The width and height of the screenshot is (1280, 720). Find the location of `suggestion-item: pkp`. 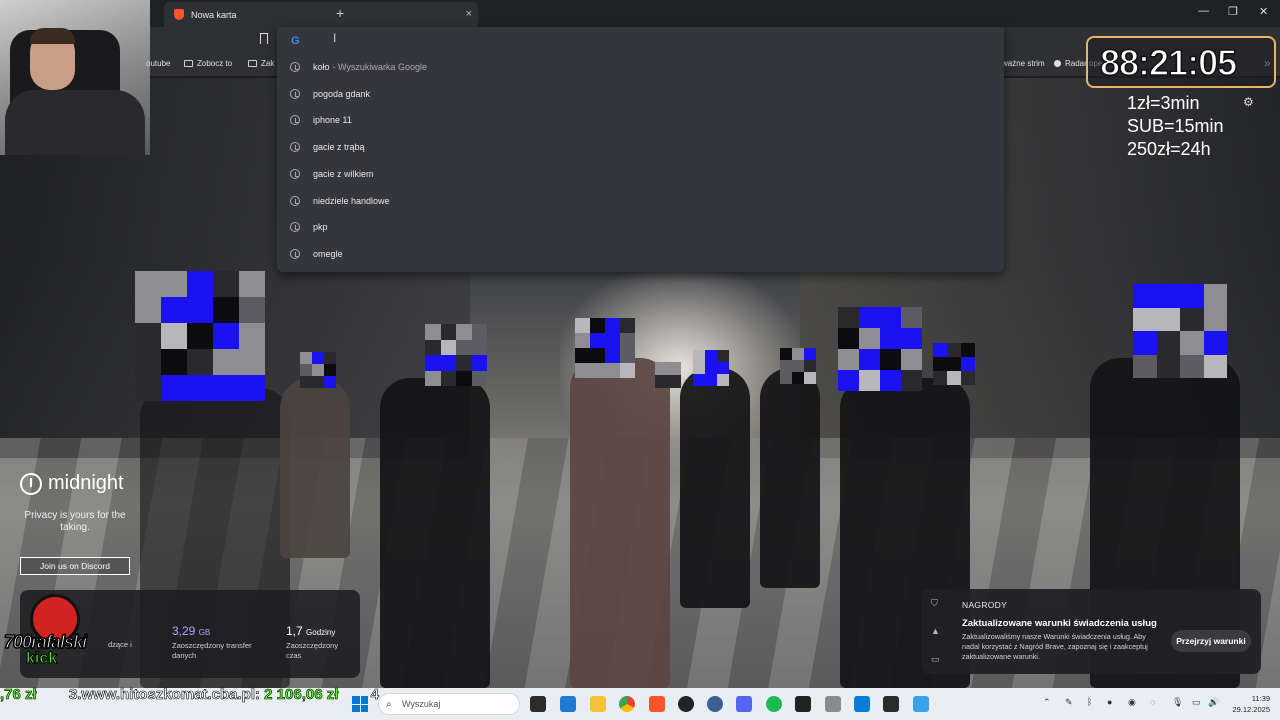

suggestion-item: pkp is located at coordinates (640, 227).